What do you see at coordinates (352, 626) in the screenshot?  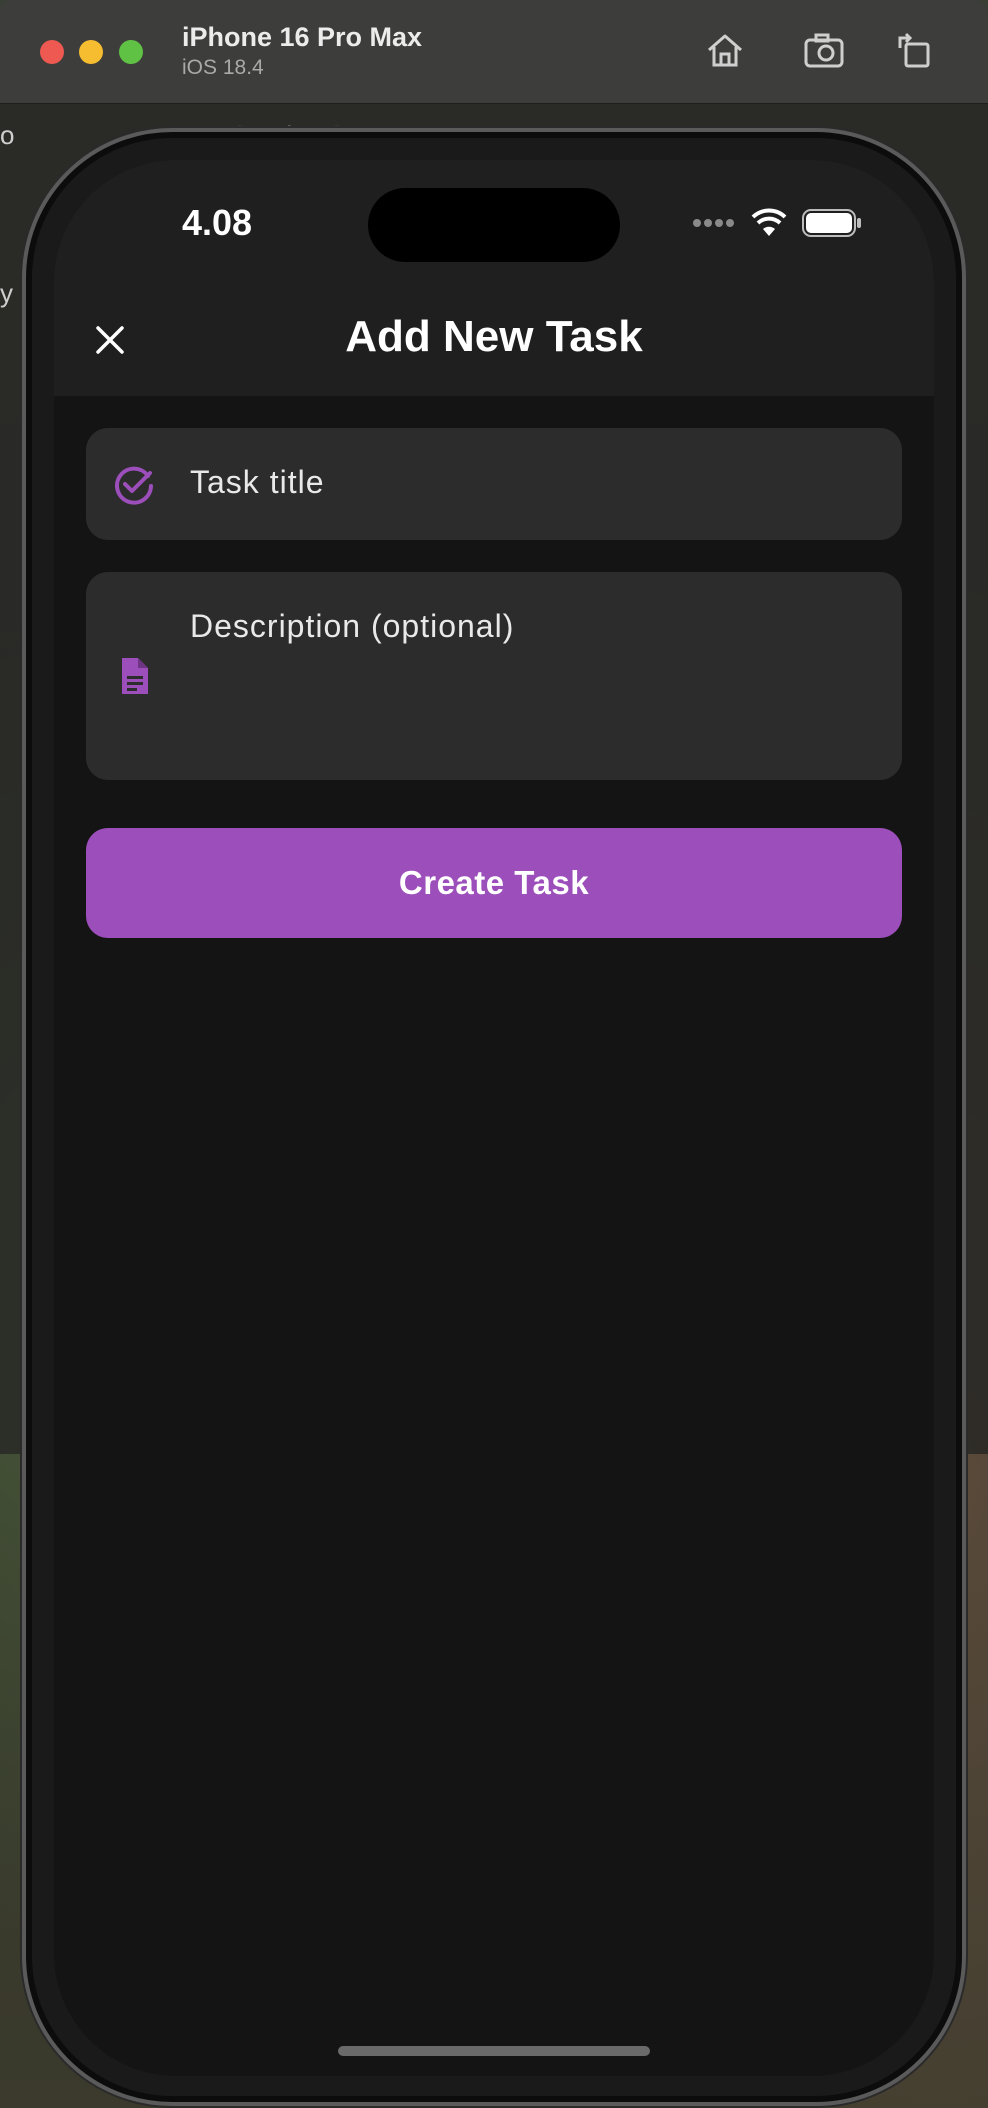 I see `description-placeholder: Description (optional)` at bounding box center [352, 626].